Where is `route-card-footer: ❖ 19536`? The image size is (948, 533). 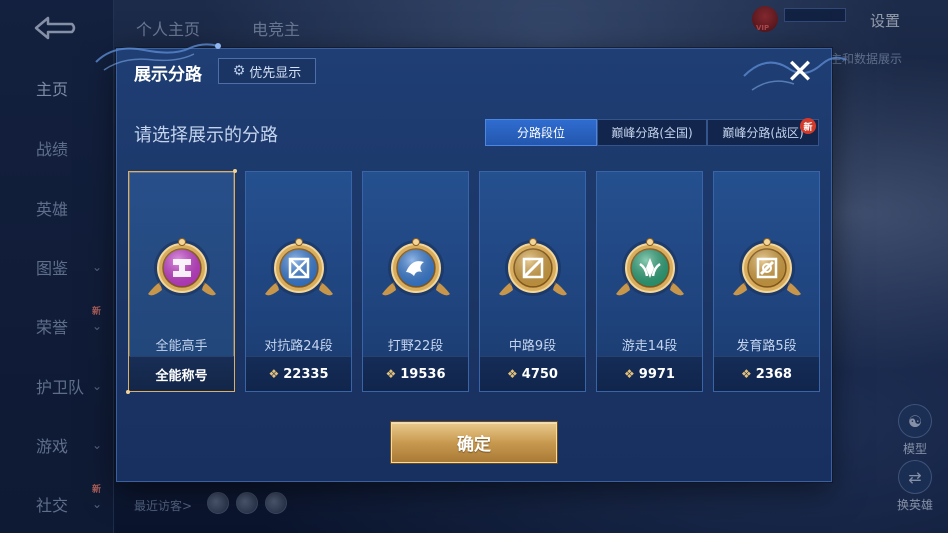 route-card-footer: ❖ 19536 is located at coordinates (415, 373).